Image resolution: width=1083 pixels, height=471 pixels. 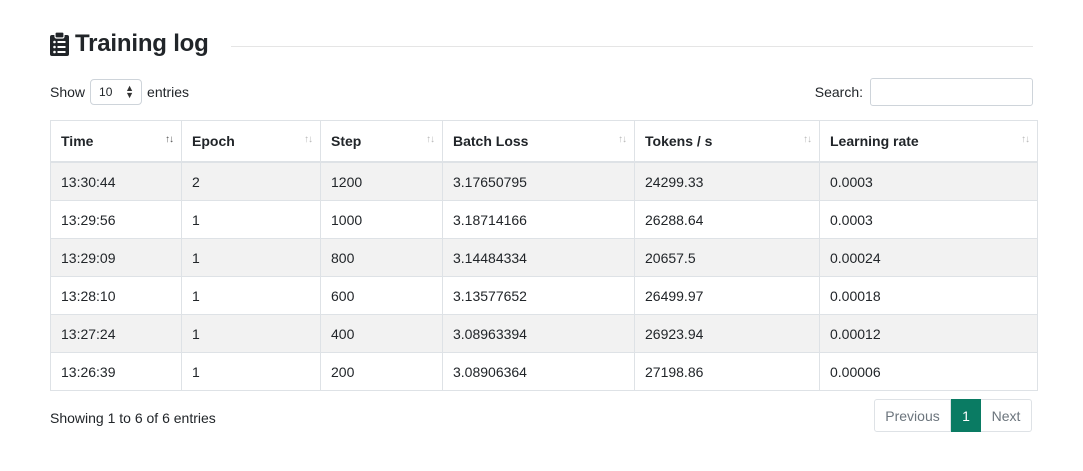 What do you see at coordinates (491, 141) in the screenshot?
I see `column-label: Batch Loss` at bounding box center [491, 141].